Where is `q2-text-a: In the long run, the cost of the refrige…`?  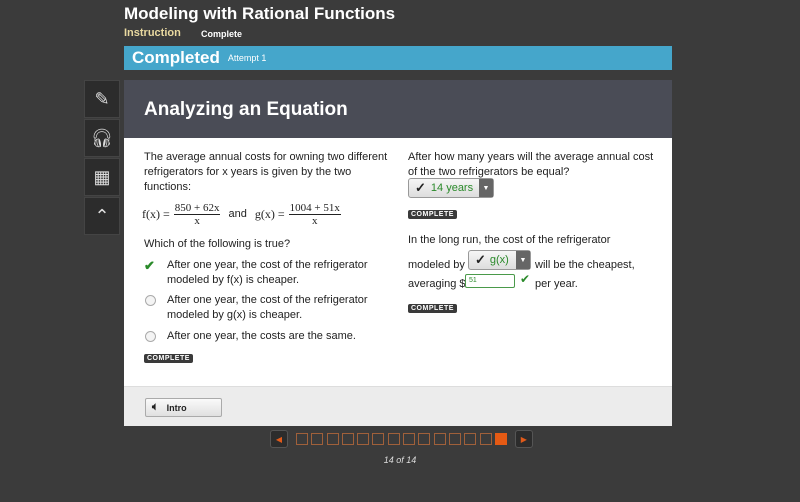 q2-text-a: In the long run, the cost of the refrige… is located at coordinates (509, 240).